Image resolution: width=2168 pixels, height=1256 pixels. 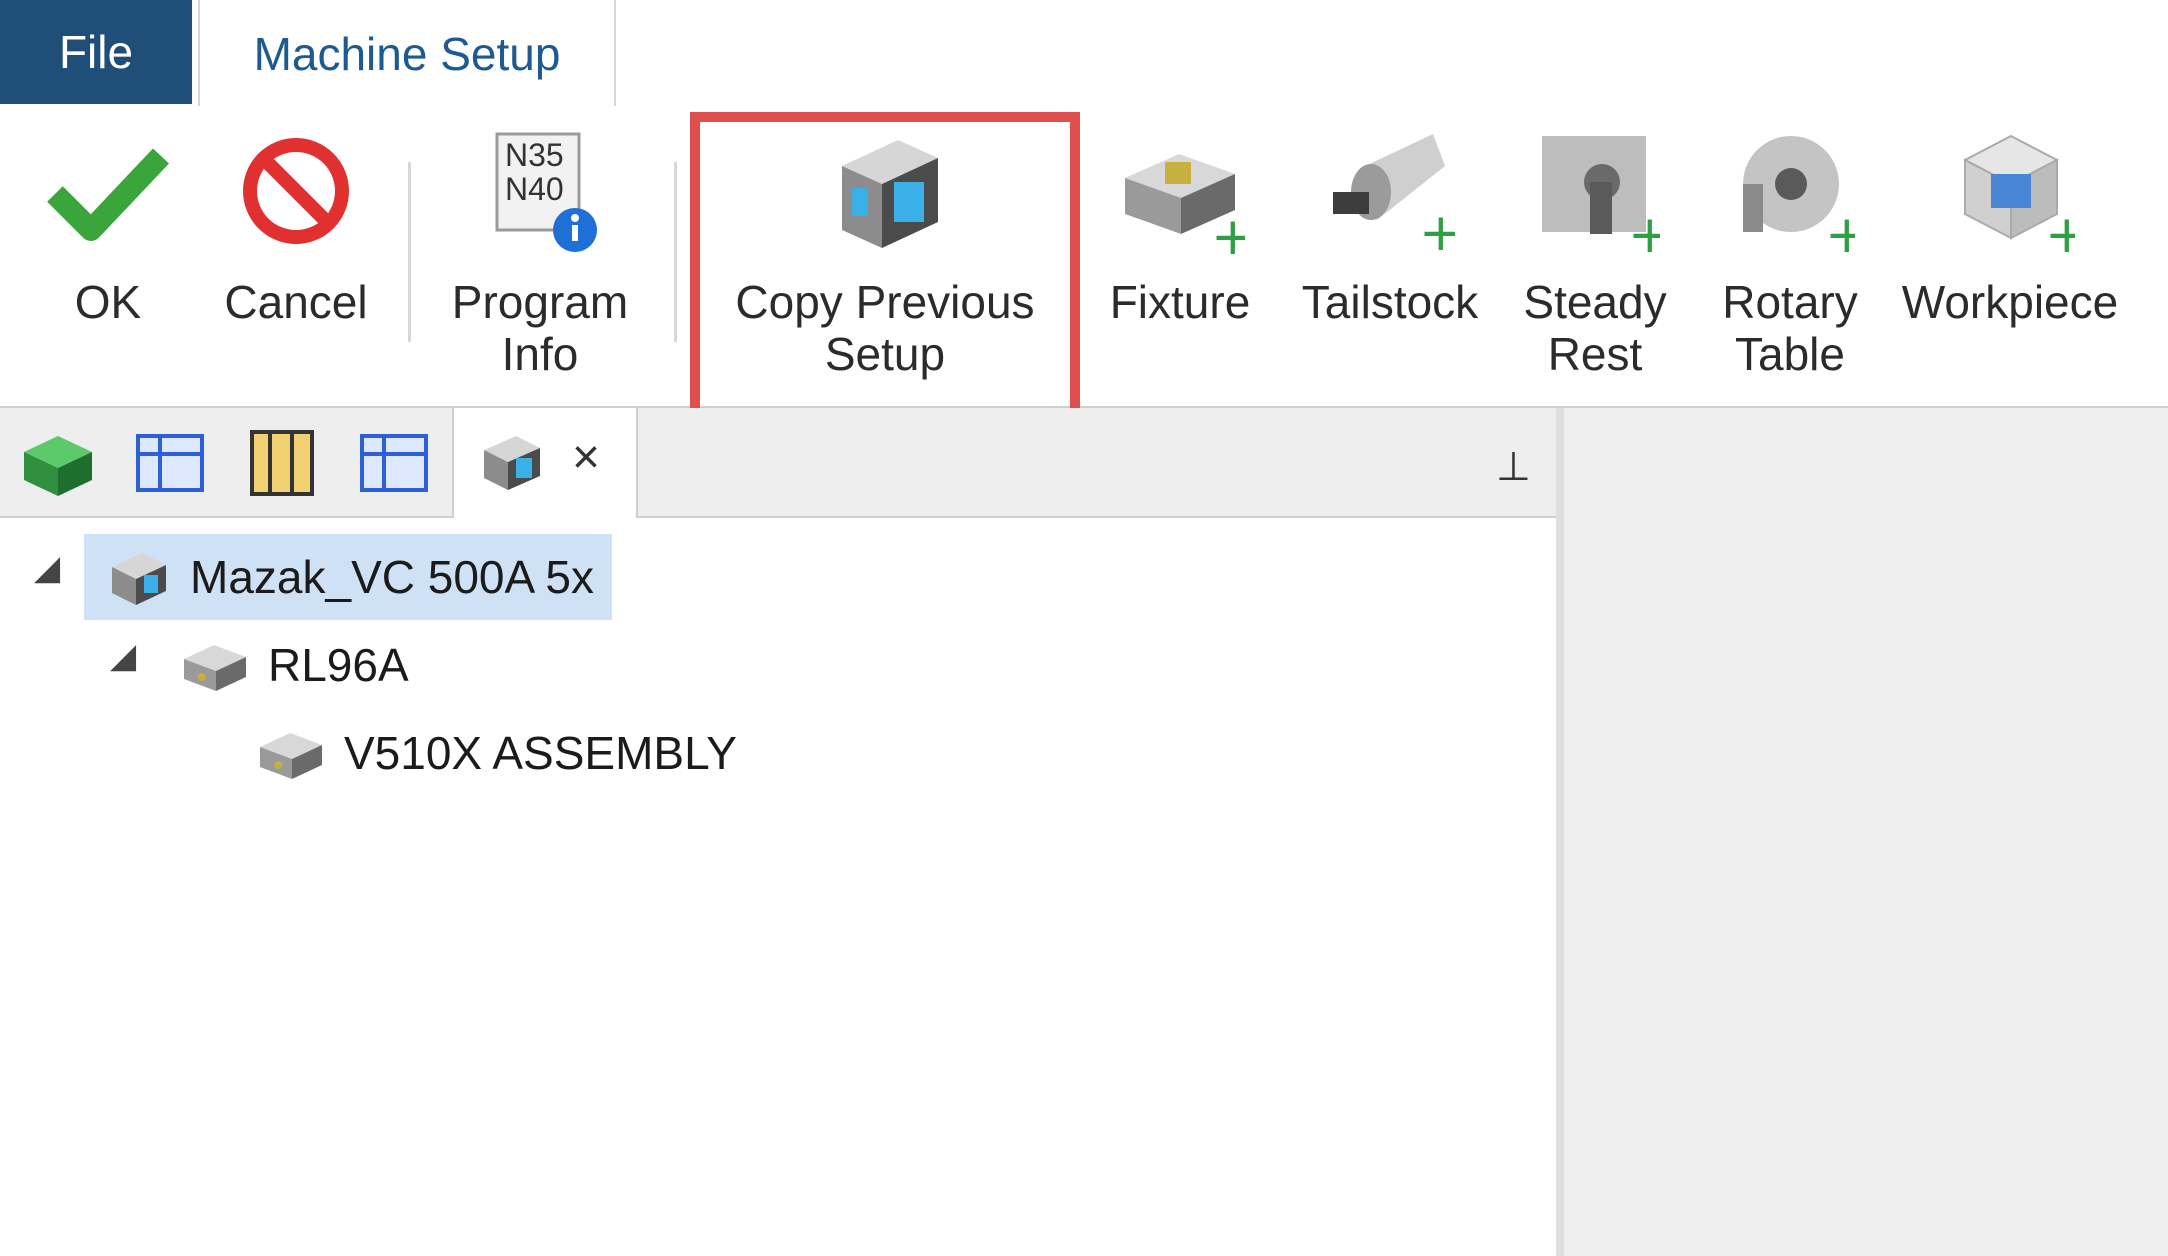 I want to click on tab-machine-setup-panel: ×, so click(x=545, y=463).